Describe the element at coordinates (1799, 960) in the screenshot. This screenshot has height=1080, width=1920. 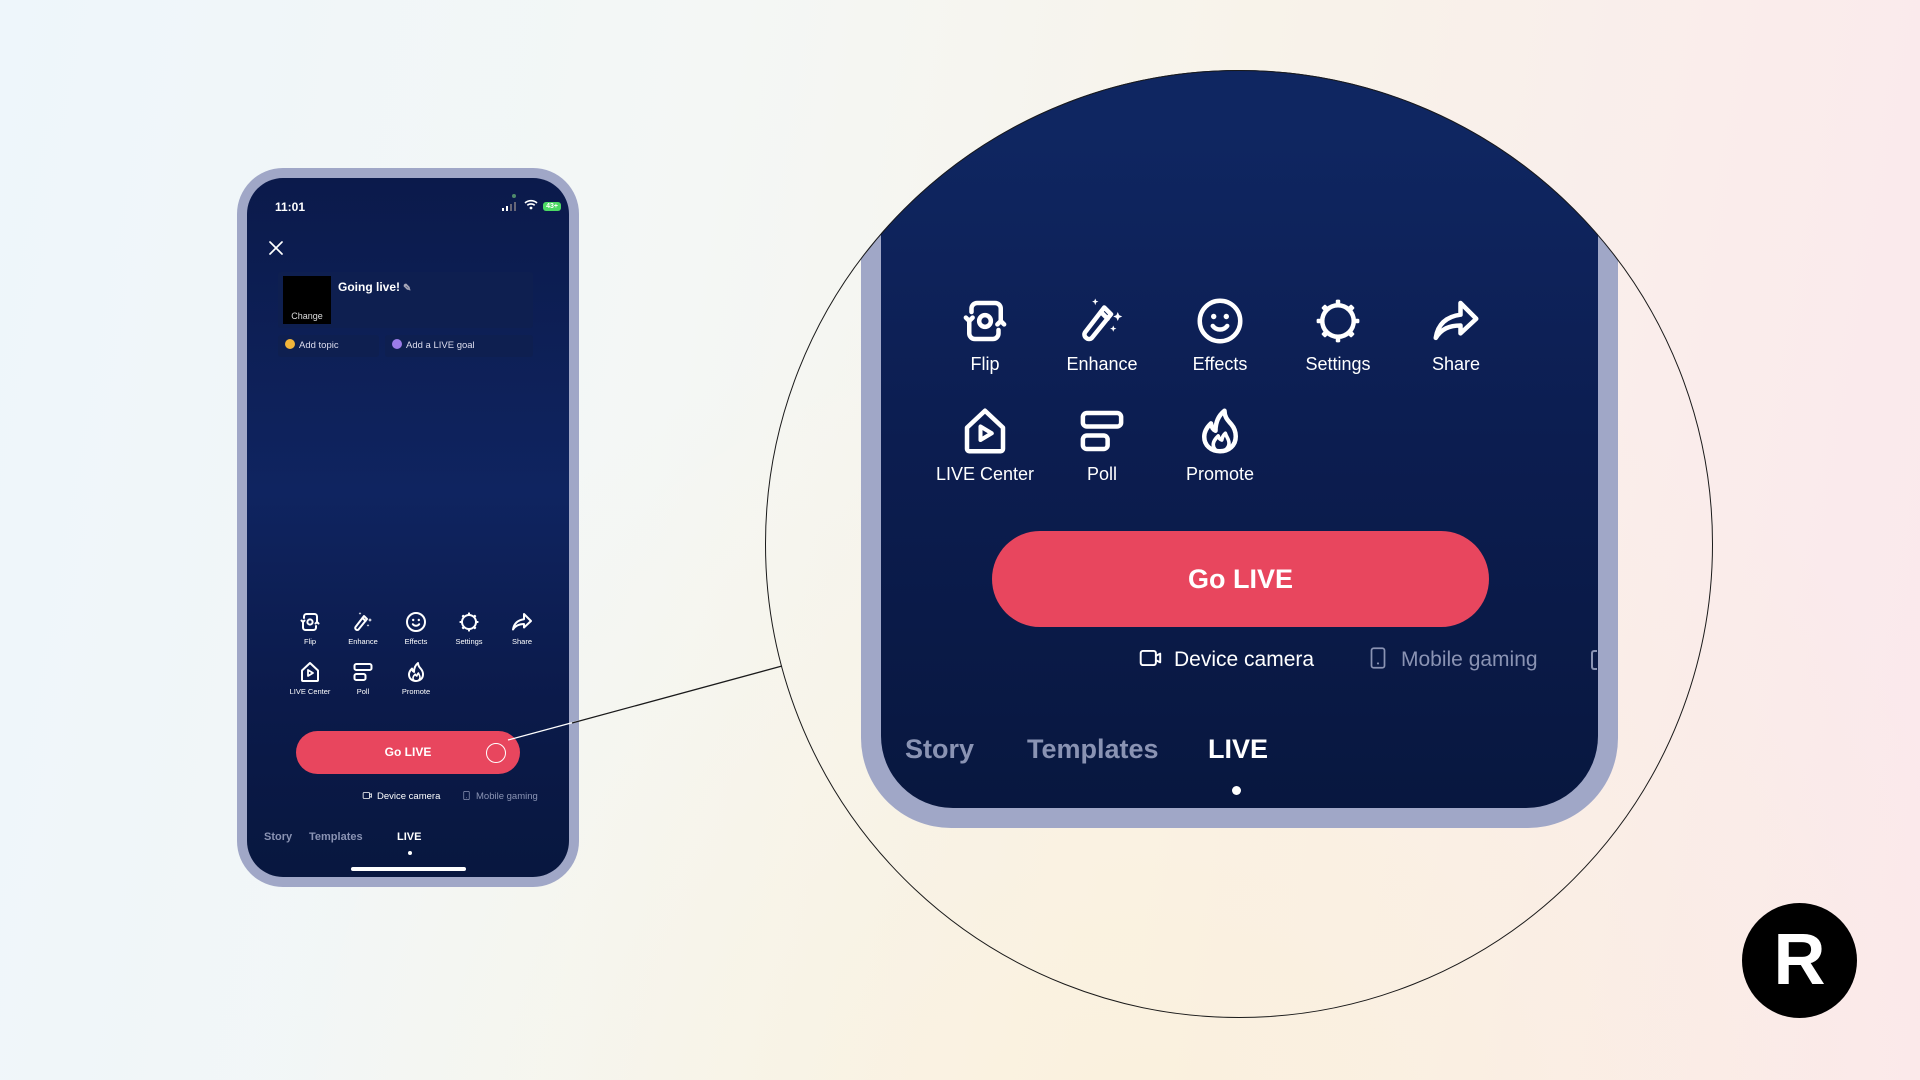
I see `brand-logo-badge: R` at that location.